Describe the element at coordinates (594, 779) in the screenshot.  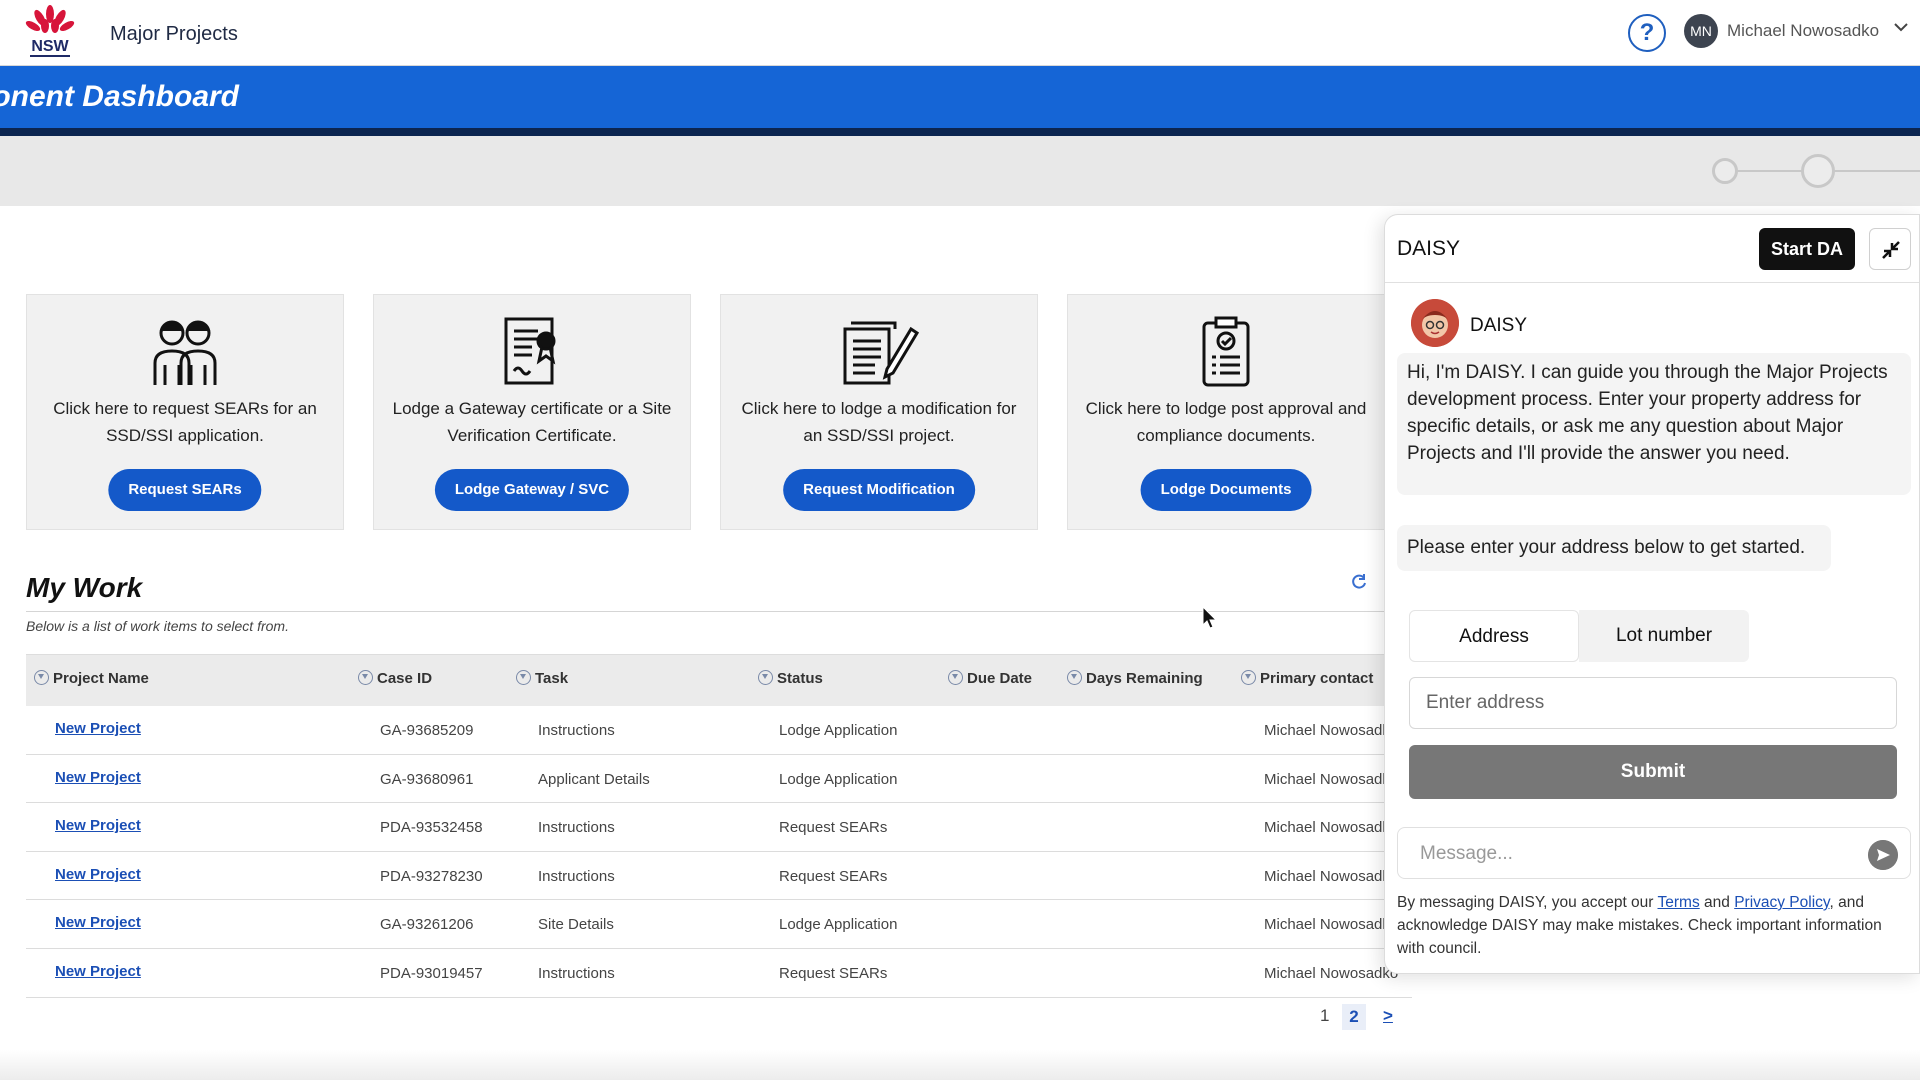
I see `task-cell: Applicant Details` at that location.